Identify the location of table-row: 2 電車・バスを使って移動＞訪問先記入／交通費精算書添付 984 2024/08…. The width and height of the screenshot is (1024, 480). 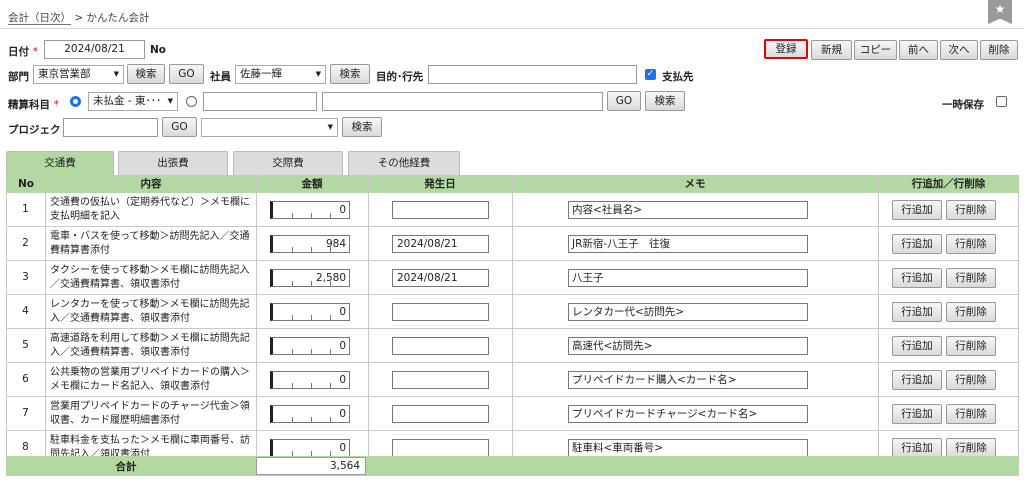
(512, 244).